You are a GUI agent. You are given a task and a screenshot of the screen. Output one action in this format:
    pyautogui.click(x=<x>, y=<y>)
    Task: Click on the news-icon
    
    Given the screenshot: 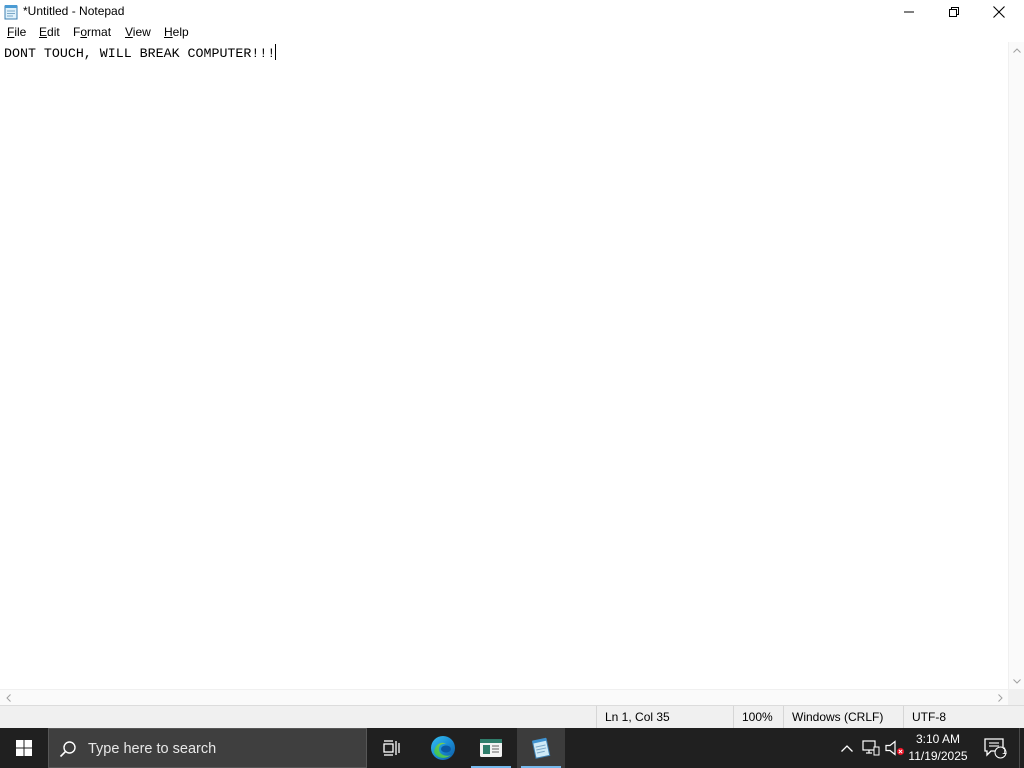 What is the action you would take?
    pyautogui.click(x=491, y=748)
    